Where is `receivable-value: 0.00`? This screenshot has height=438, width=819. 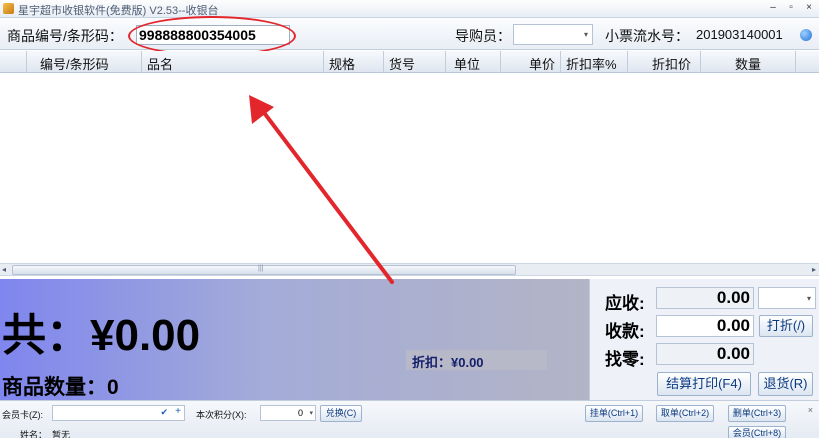
receivable-value: 0.00 is located at coordinates (705, 298).